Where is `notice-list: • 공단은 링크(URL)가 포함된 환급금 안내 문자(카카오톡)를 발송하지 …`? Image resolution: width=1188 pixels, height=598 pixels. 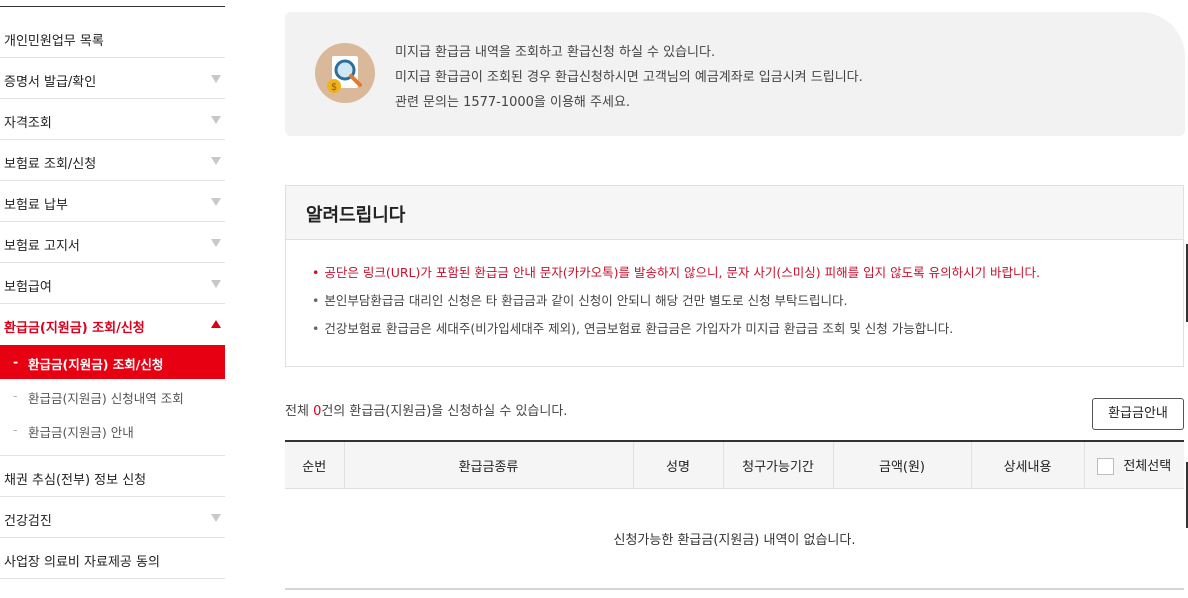 notice-list: • 공단은 링크(URL)가 포함된 환급금 안내 문자(카카오톡)를 발송하지 … is located at coordinates (676, 304).